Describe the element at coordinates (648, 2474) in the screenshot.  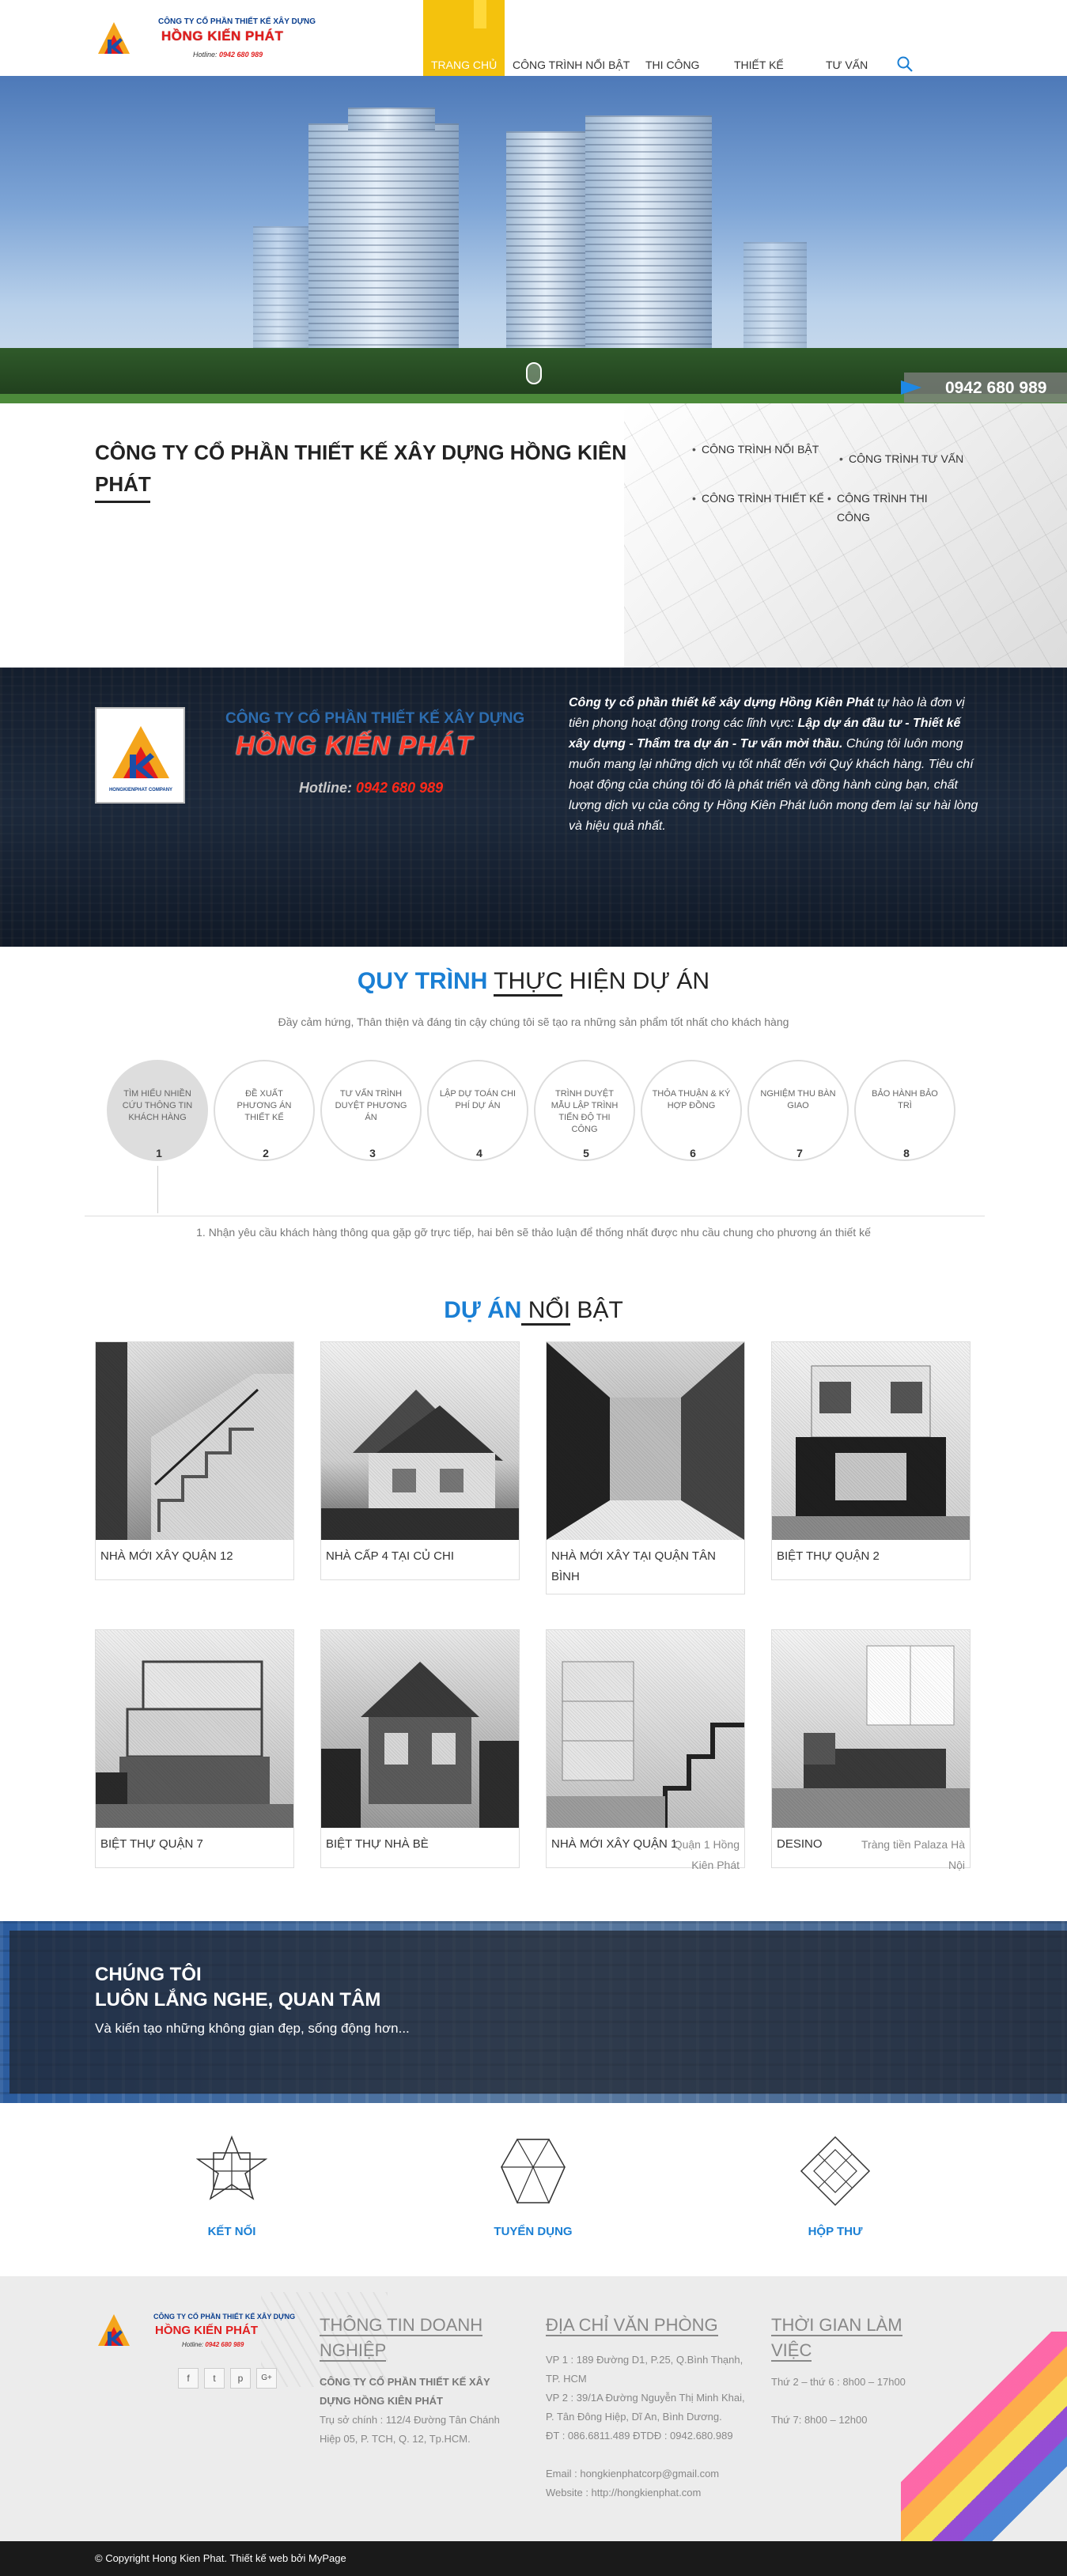
I see `footer-email: Email : hongkienphatcorp@gmail.com` at that location.